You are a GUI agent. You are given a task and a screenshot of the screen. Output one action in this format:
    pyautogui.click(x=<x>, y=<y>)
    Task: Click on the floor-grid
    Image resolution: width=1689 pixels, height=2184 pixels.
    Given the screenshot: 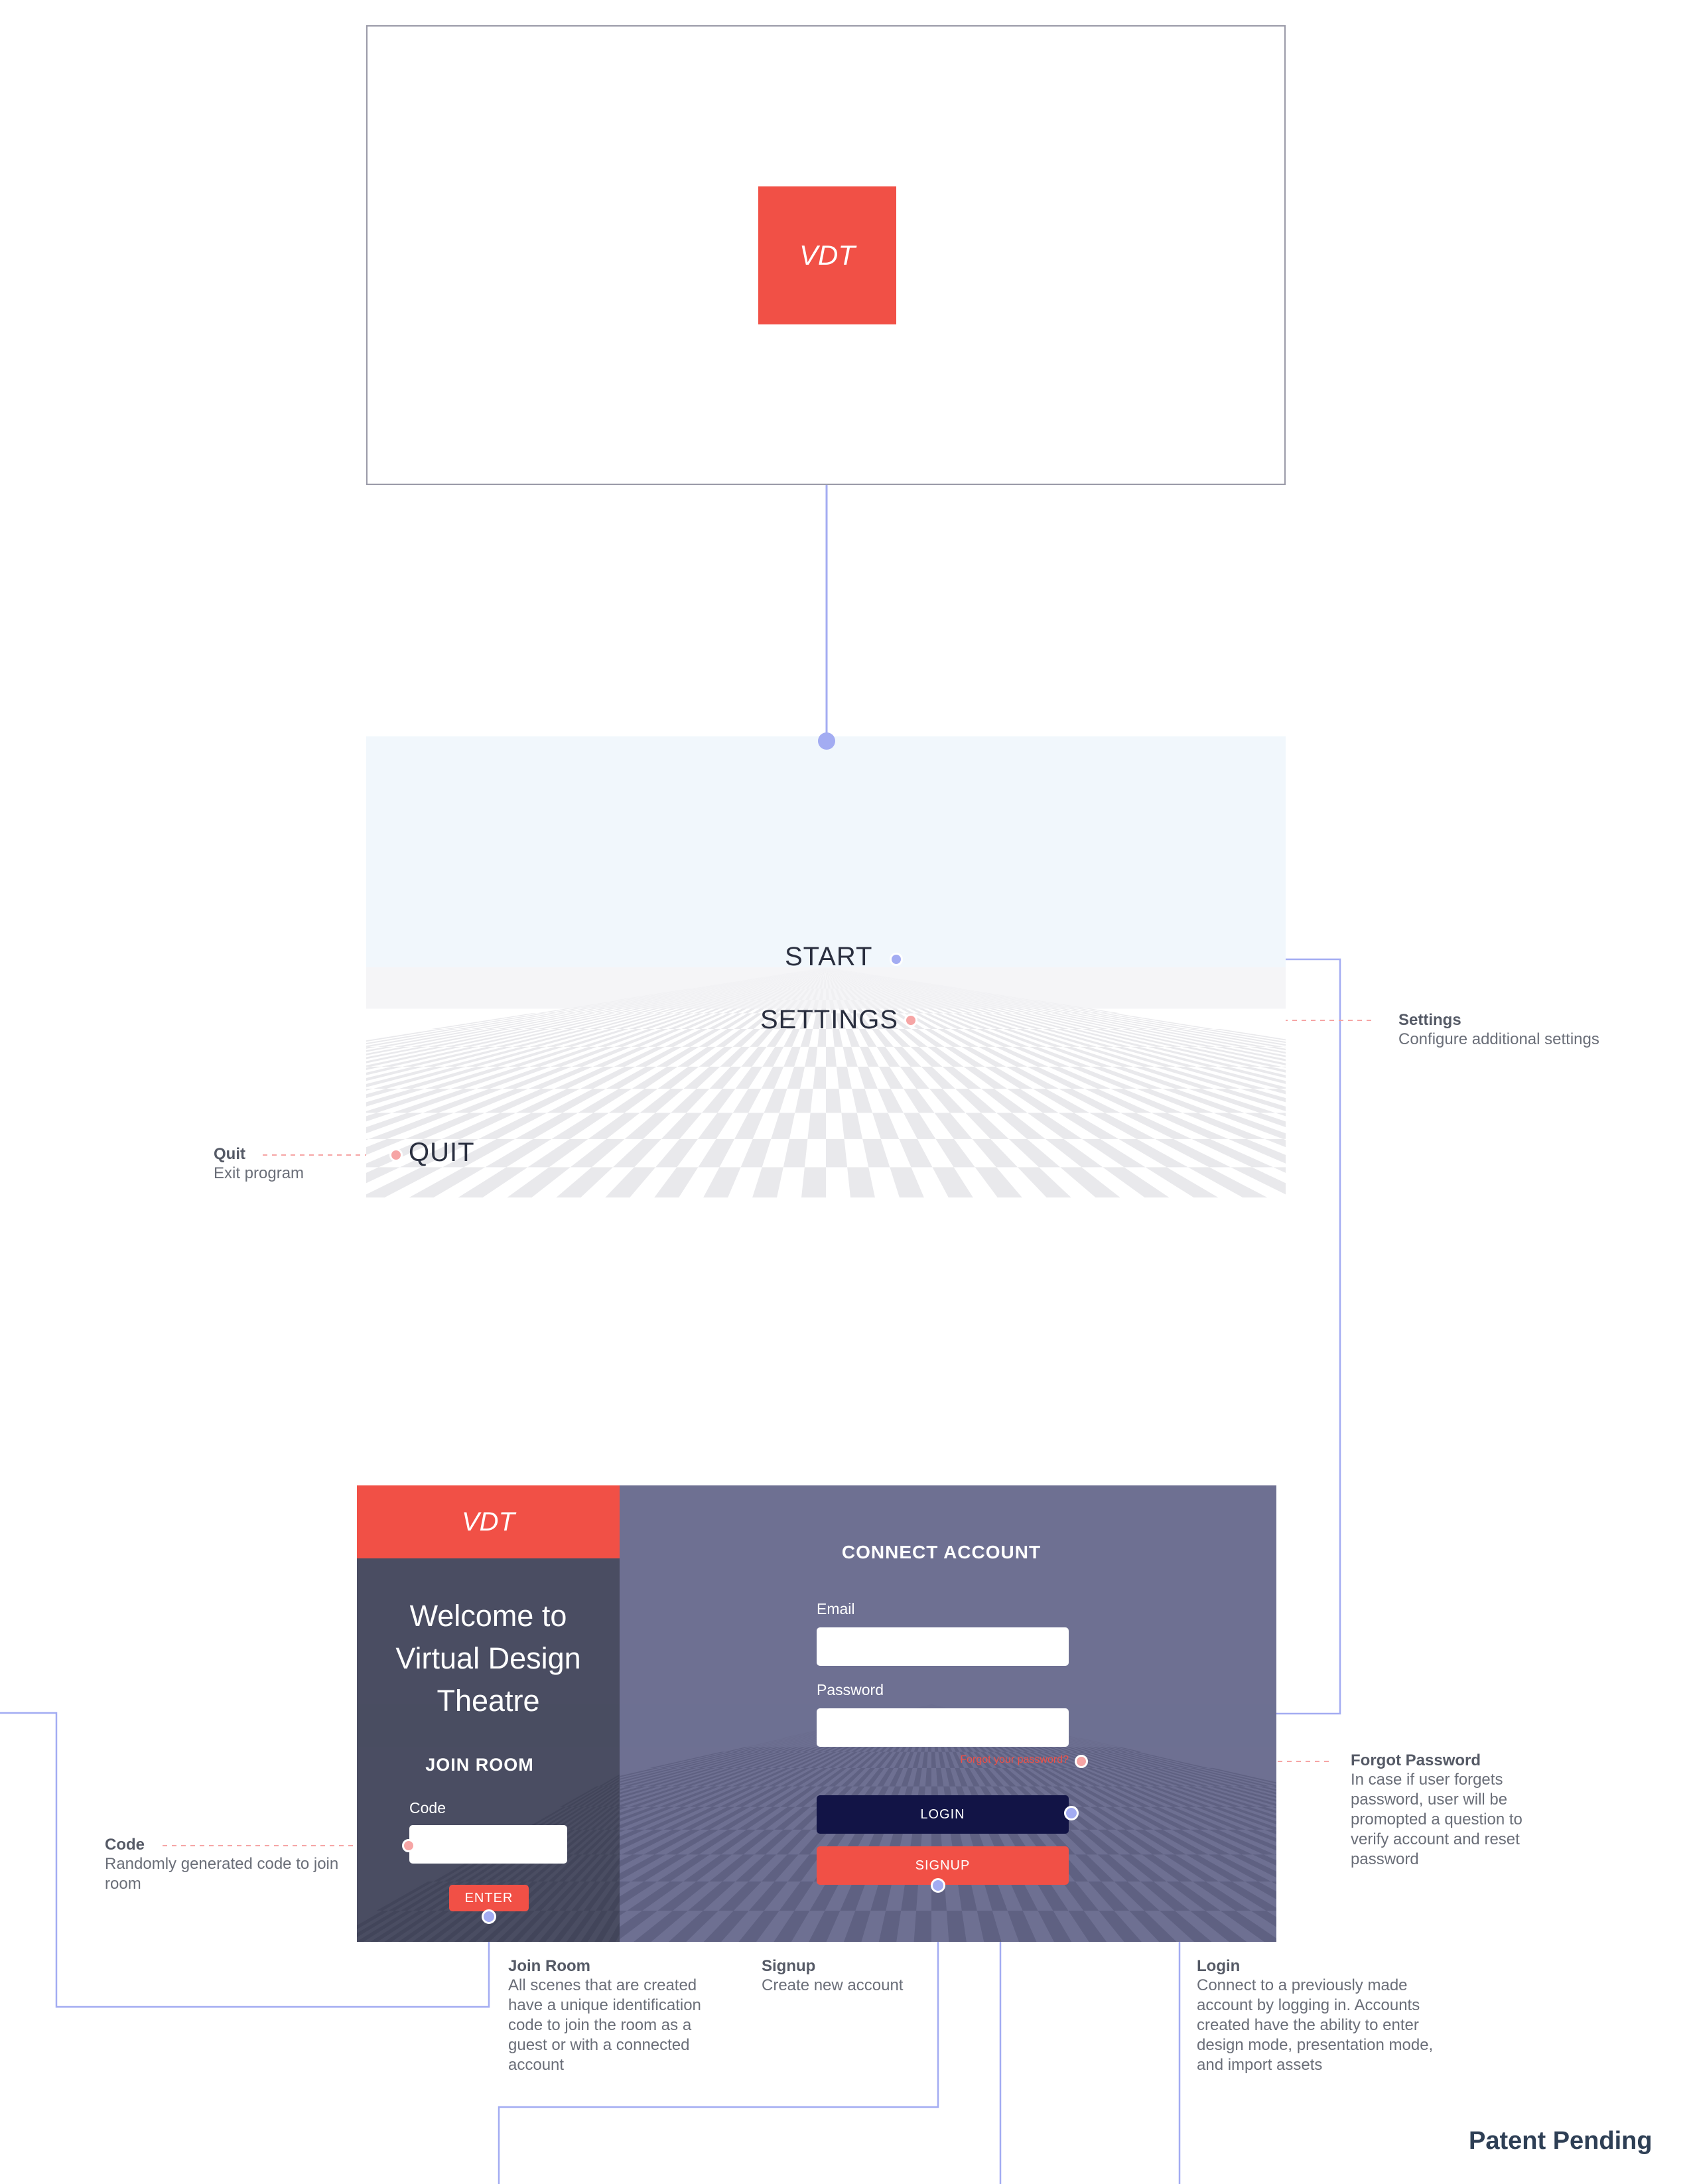 What is the action you would take?
    pyautogui.click(x=826, y=1082)
    